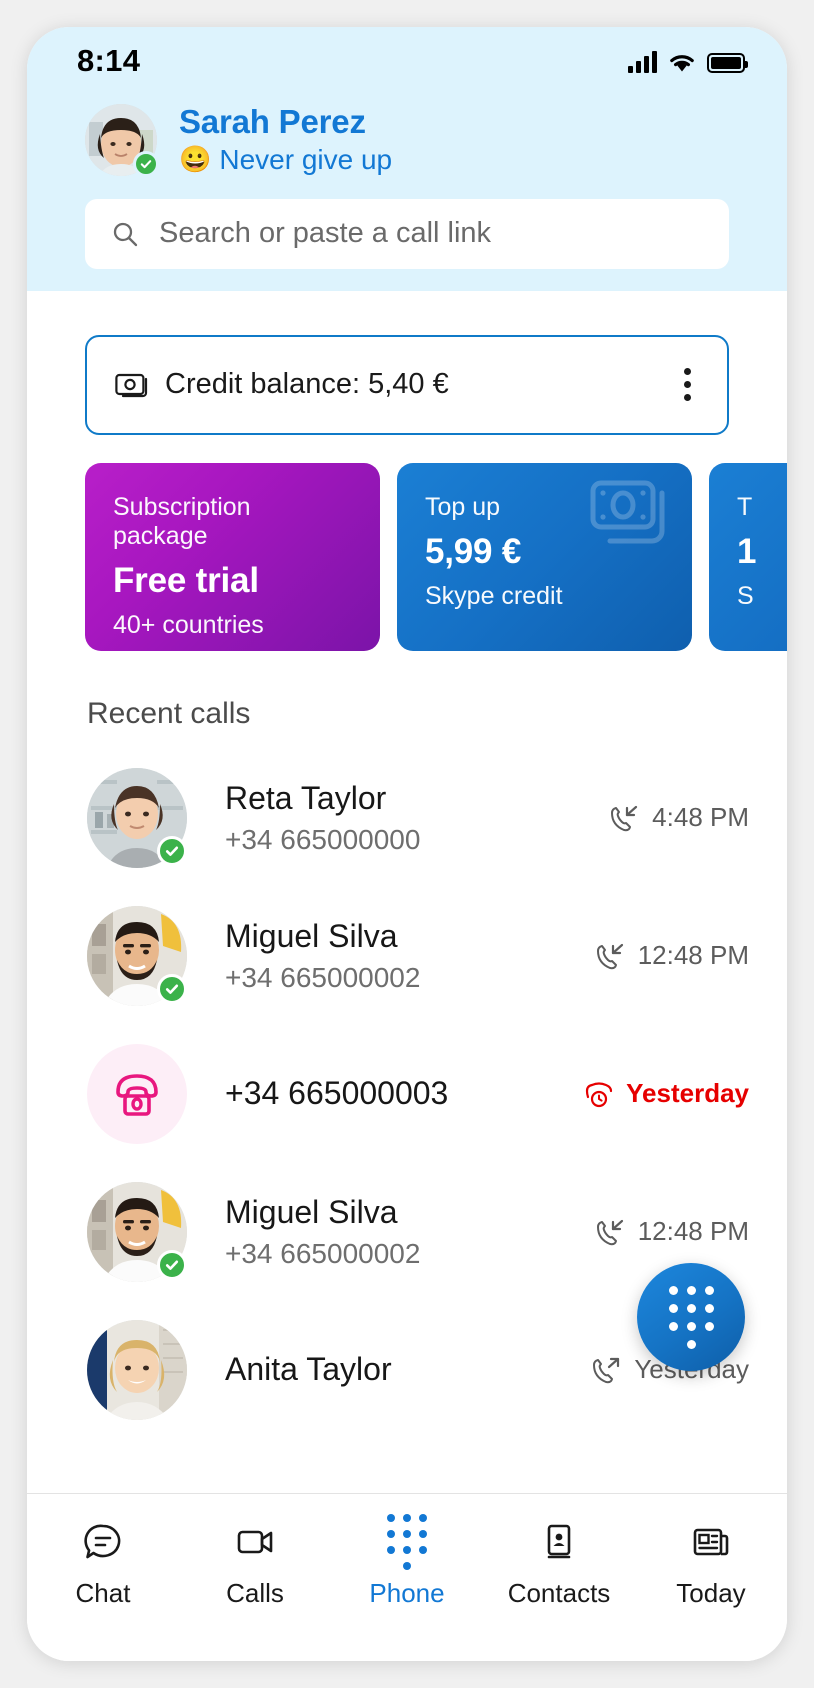 This screenshot has width=814, height=1688. What do you see at coordinates (188, 624) in the screenshot?
I see `promo-sub-label: 40+ countries` at bounding box center [188, 624].